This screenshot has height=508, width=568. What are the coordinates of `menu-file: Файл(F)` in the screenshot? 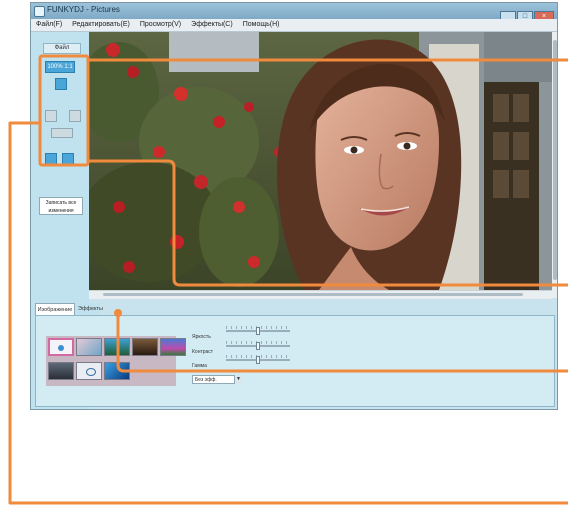 It's located at (49, 25).